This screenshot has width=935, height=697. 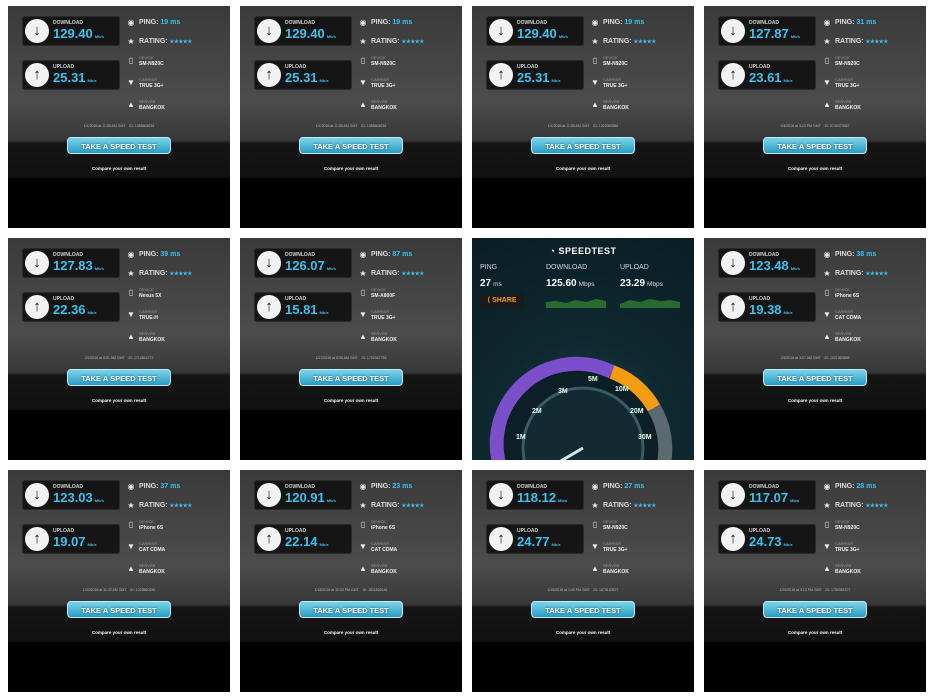 I want to click on speed-gauge, so click(x=581, y=408).